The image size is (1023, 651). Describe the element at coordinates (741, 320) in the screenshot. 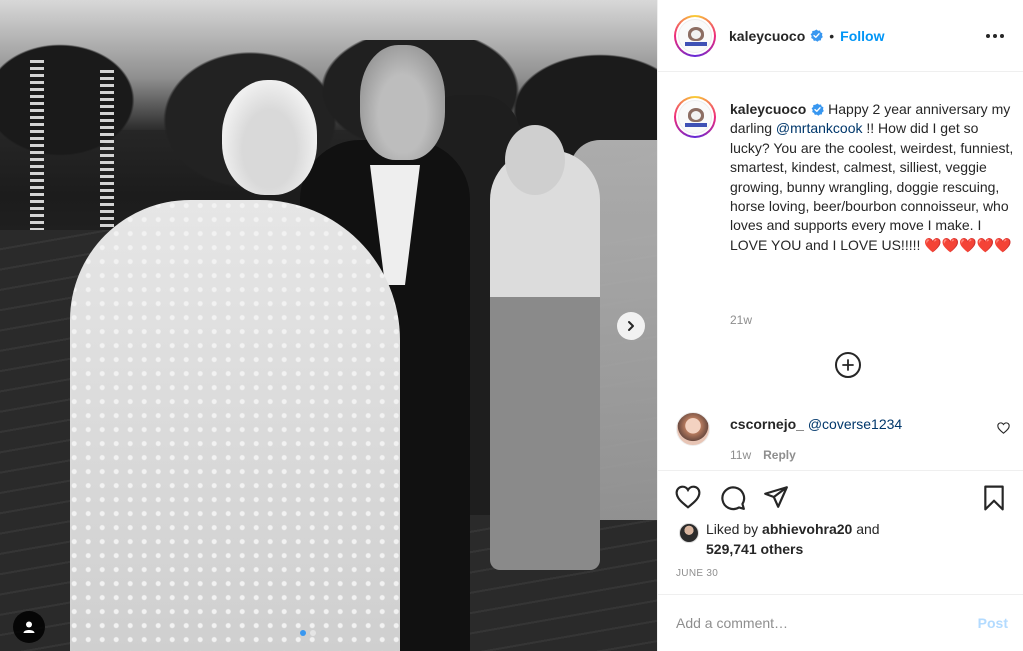

I see `caption-timestamp: 21w` at that location.